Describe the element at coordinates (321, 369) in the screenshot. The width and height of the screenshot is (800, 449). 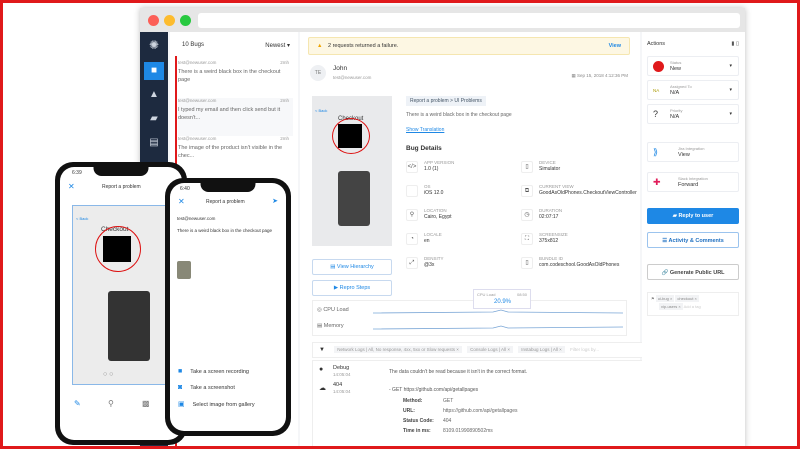
I see `info-icon: ●` at that location.